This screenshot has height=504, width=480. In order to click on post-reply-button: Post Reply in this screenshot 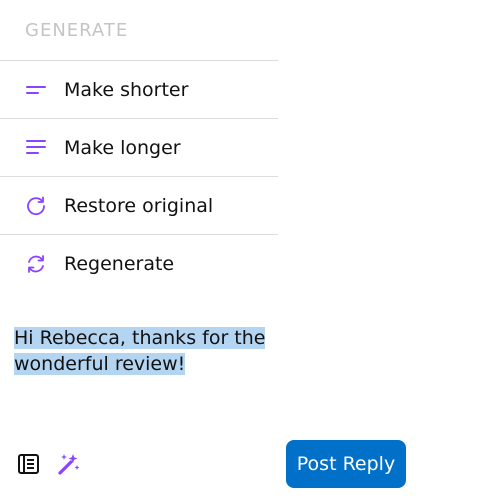, I will do `click(346, 464)`.